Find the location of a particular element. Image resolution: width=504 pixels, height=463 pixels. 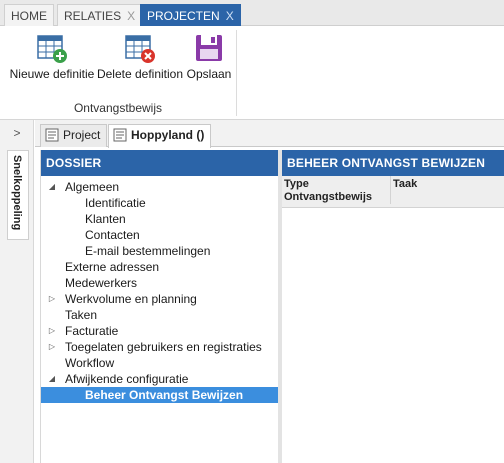

ribbon-group-label: Ontvangstbewijs is located at coordinates (118, 108).